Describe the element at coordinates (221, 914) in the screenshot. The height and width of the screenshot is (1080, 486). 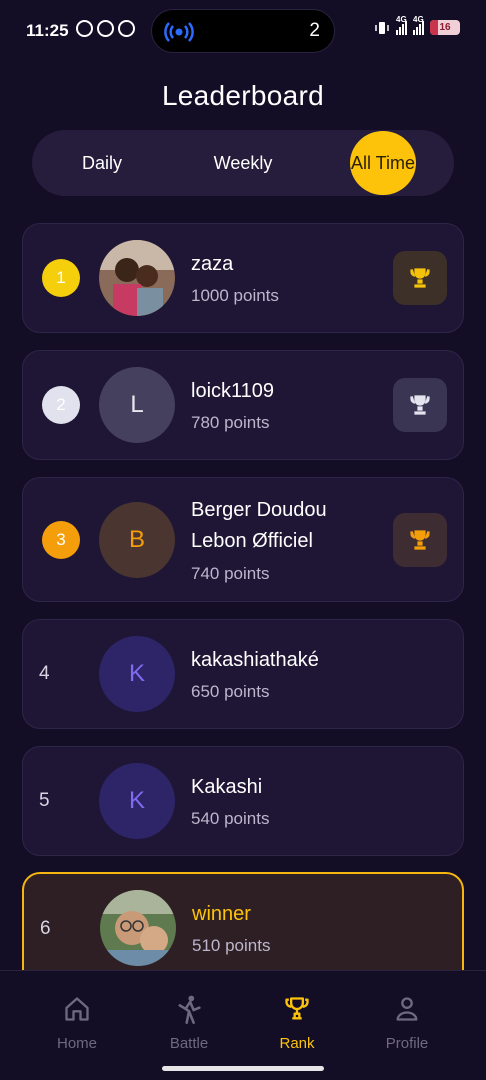
I see `player-name: winner` at that location.